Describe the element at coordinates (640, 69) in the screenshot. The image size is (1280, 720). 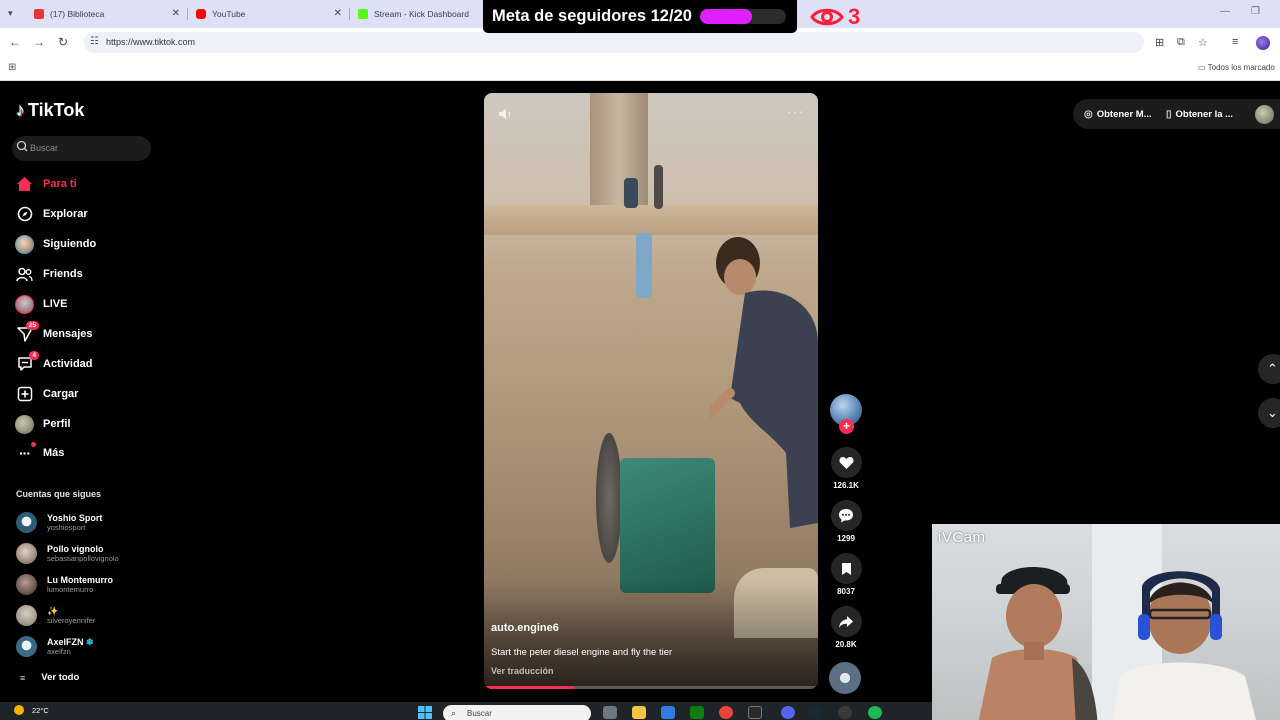
I see `bookmarks-bar: ⊞ ▭ Todos los marcado` at that location.